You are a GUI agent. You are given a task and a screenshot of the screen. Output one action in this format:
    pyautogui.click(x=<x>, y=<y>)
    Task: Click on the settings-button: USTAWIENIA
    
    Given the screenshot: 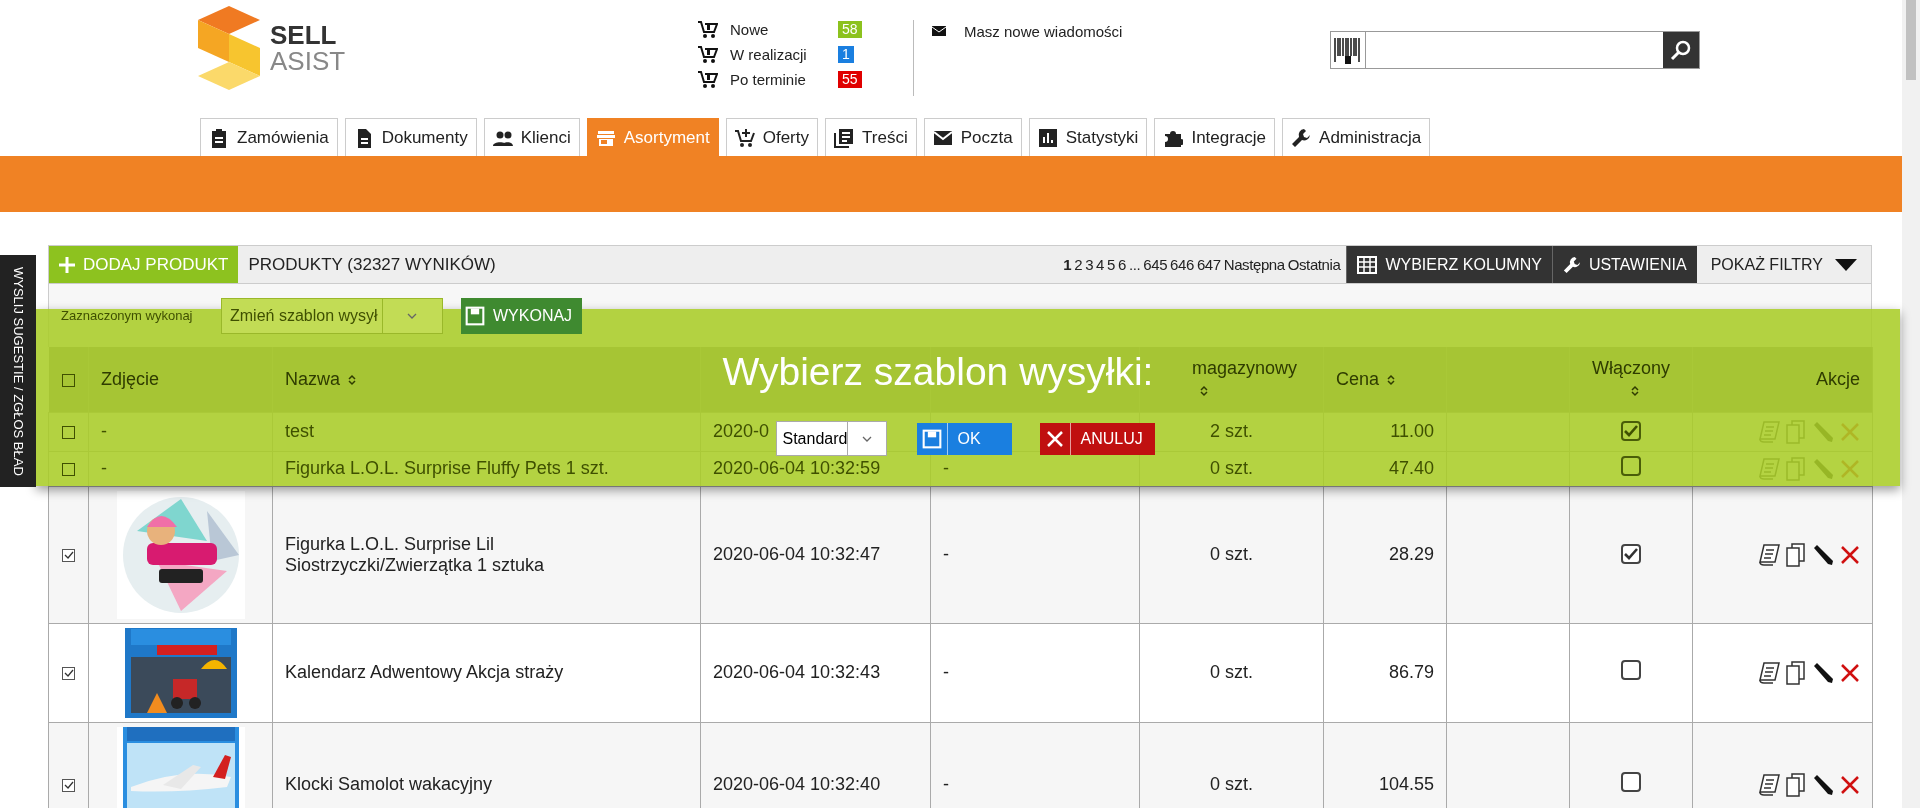 What is the action you would take?
    pyautogui.click(x=1624, y=264)
    